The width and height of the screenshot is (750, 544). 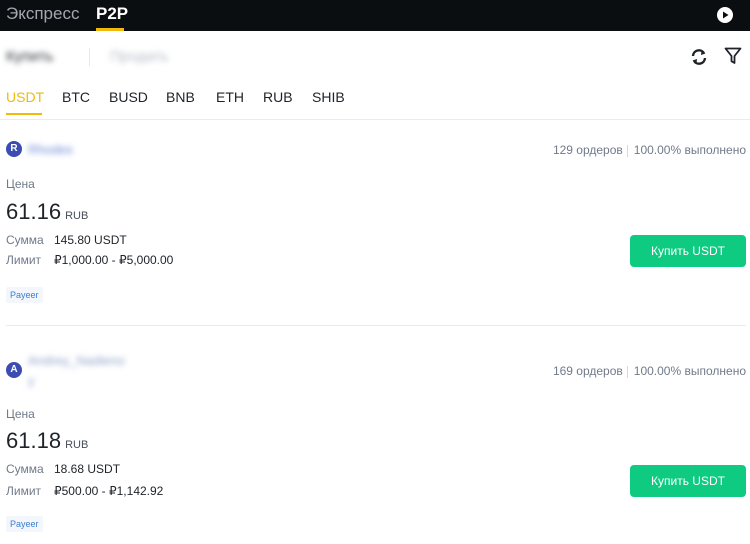 I want to click on avatar: R, so click(x=14, y=149).